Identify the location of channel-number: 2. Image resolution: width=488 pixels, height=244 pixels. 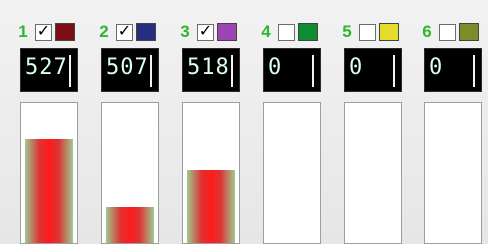
(104, 31).